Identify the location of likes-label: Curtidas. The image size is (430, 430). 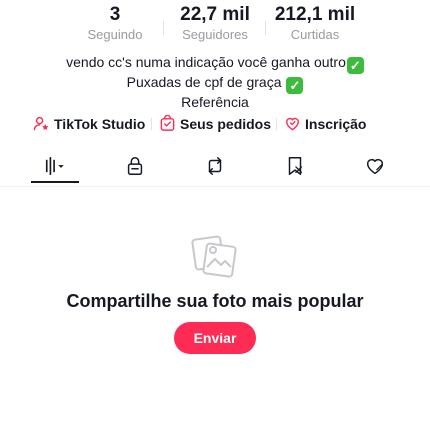
(315, 34).